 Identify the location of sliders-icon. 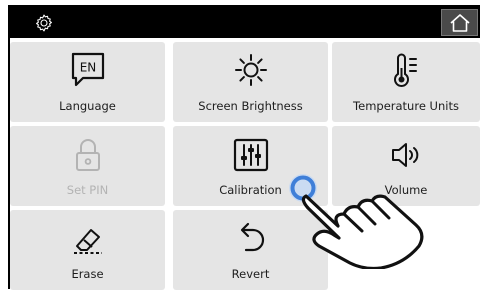
(250, 155).